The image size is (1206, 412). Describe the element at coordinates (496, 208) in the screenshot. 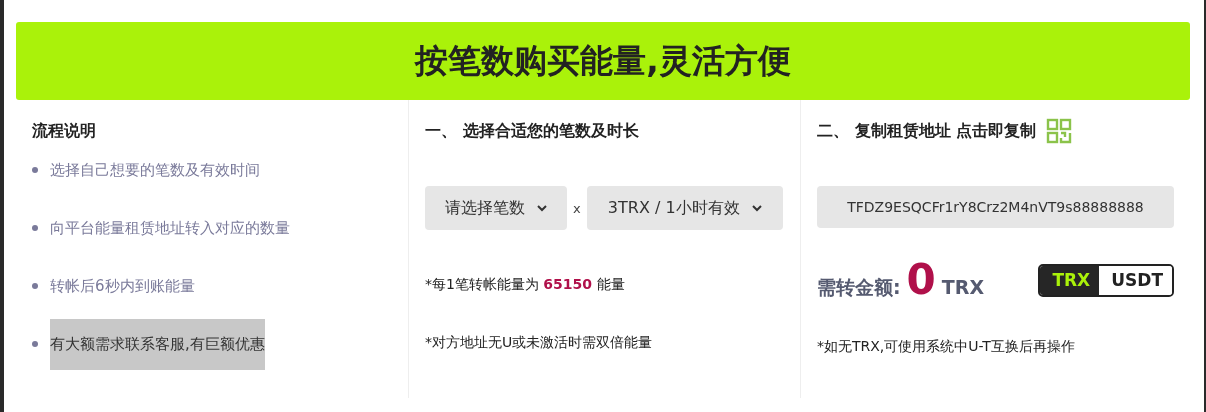

I see `count-select: 请选择笔数` at that location.